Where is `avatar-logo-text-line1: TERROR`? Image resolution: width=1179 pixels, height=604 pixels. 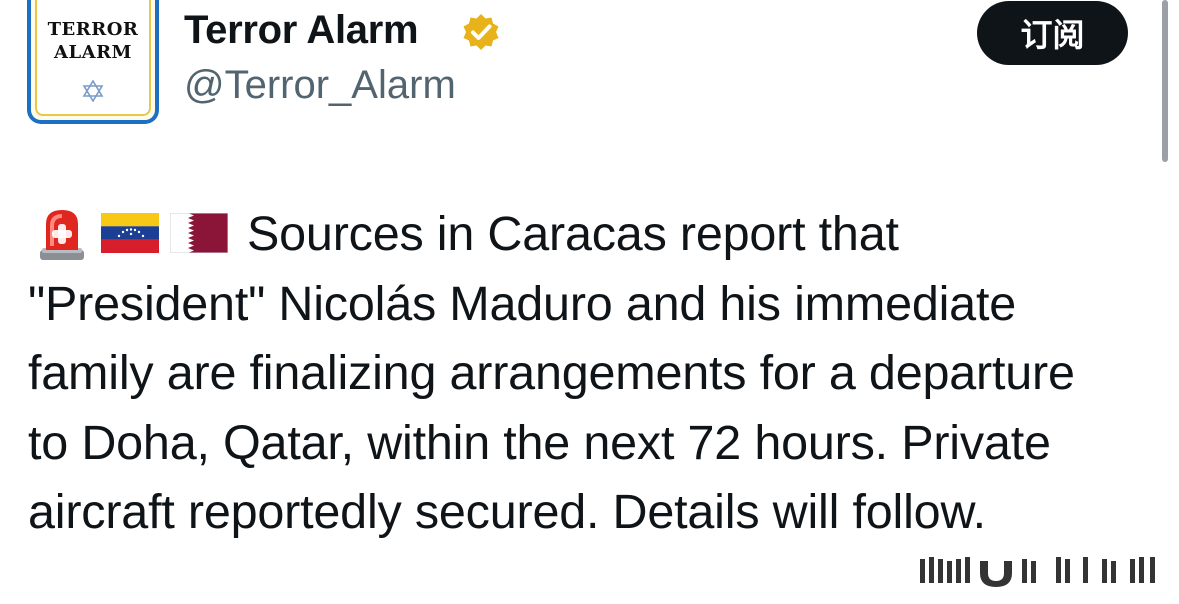 avatar-logo-text-line1: TERROR is located at coordinates (93, 29).